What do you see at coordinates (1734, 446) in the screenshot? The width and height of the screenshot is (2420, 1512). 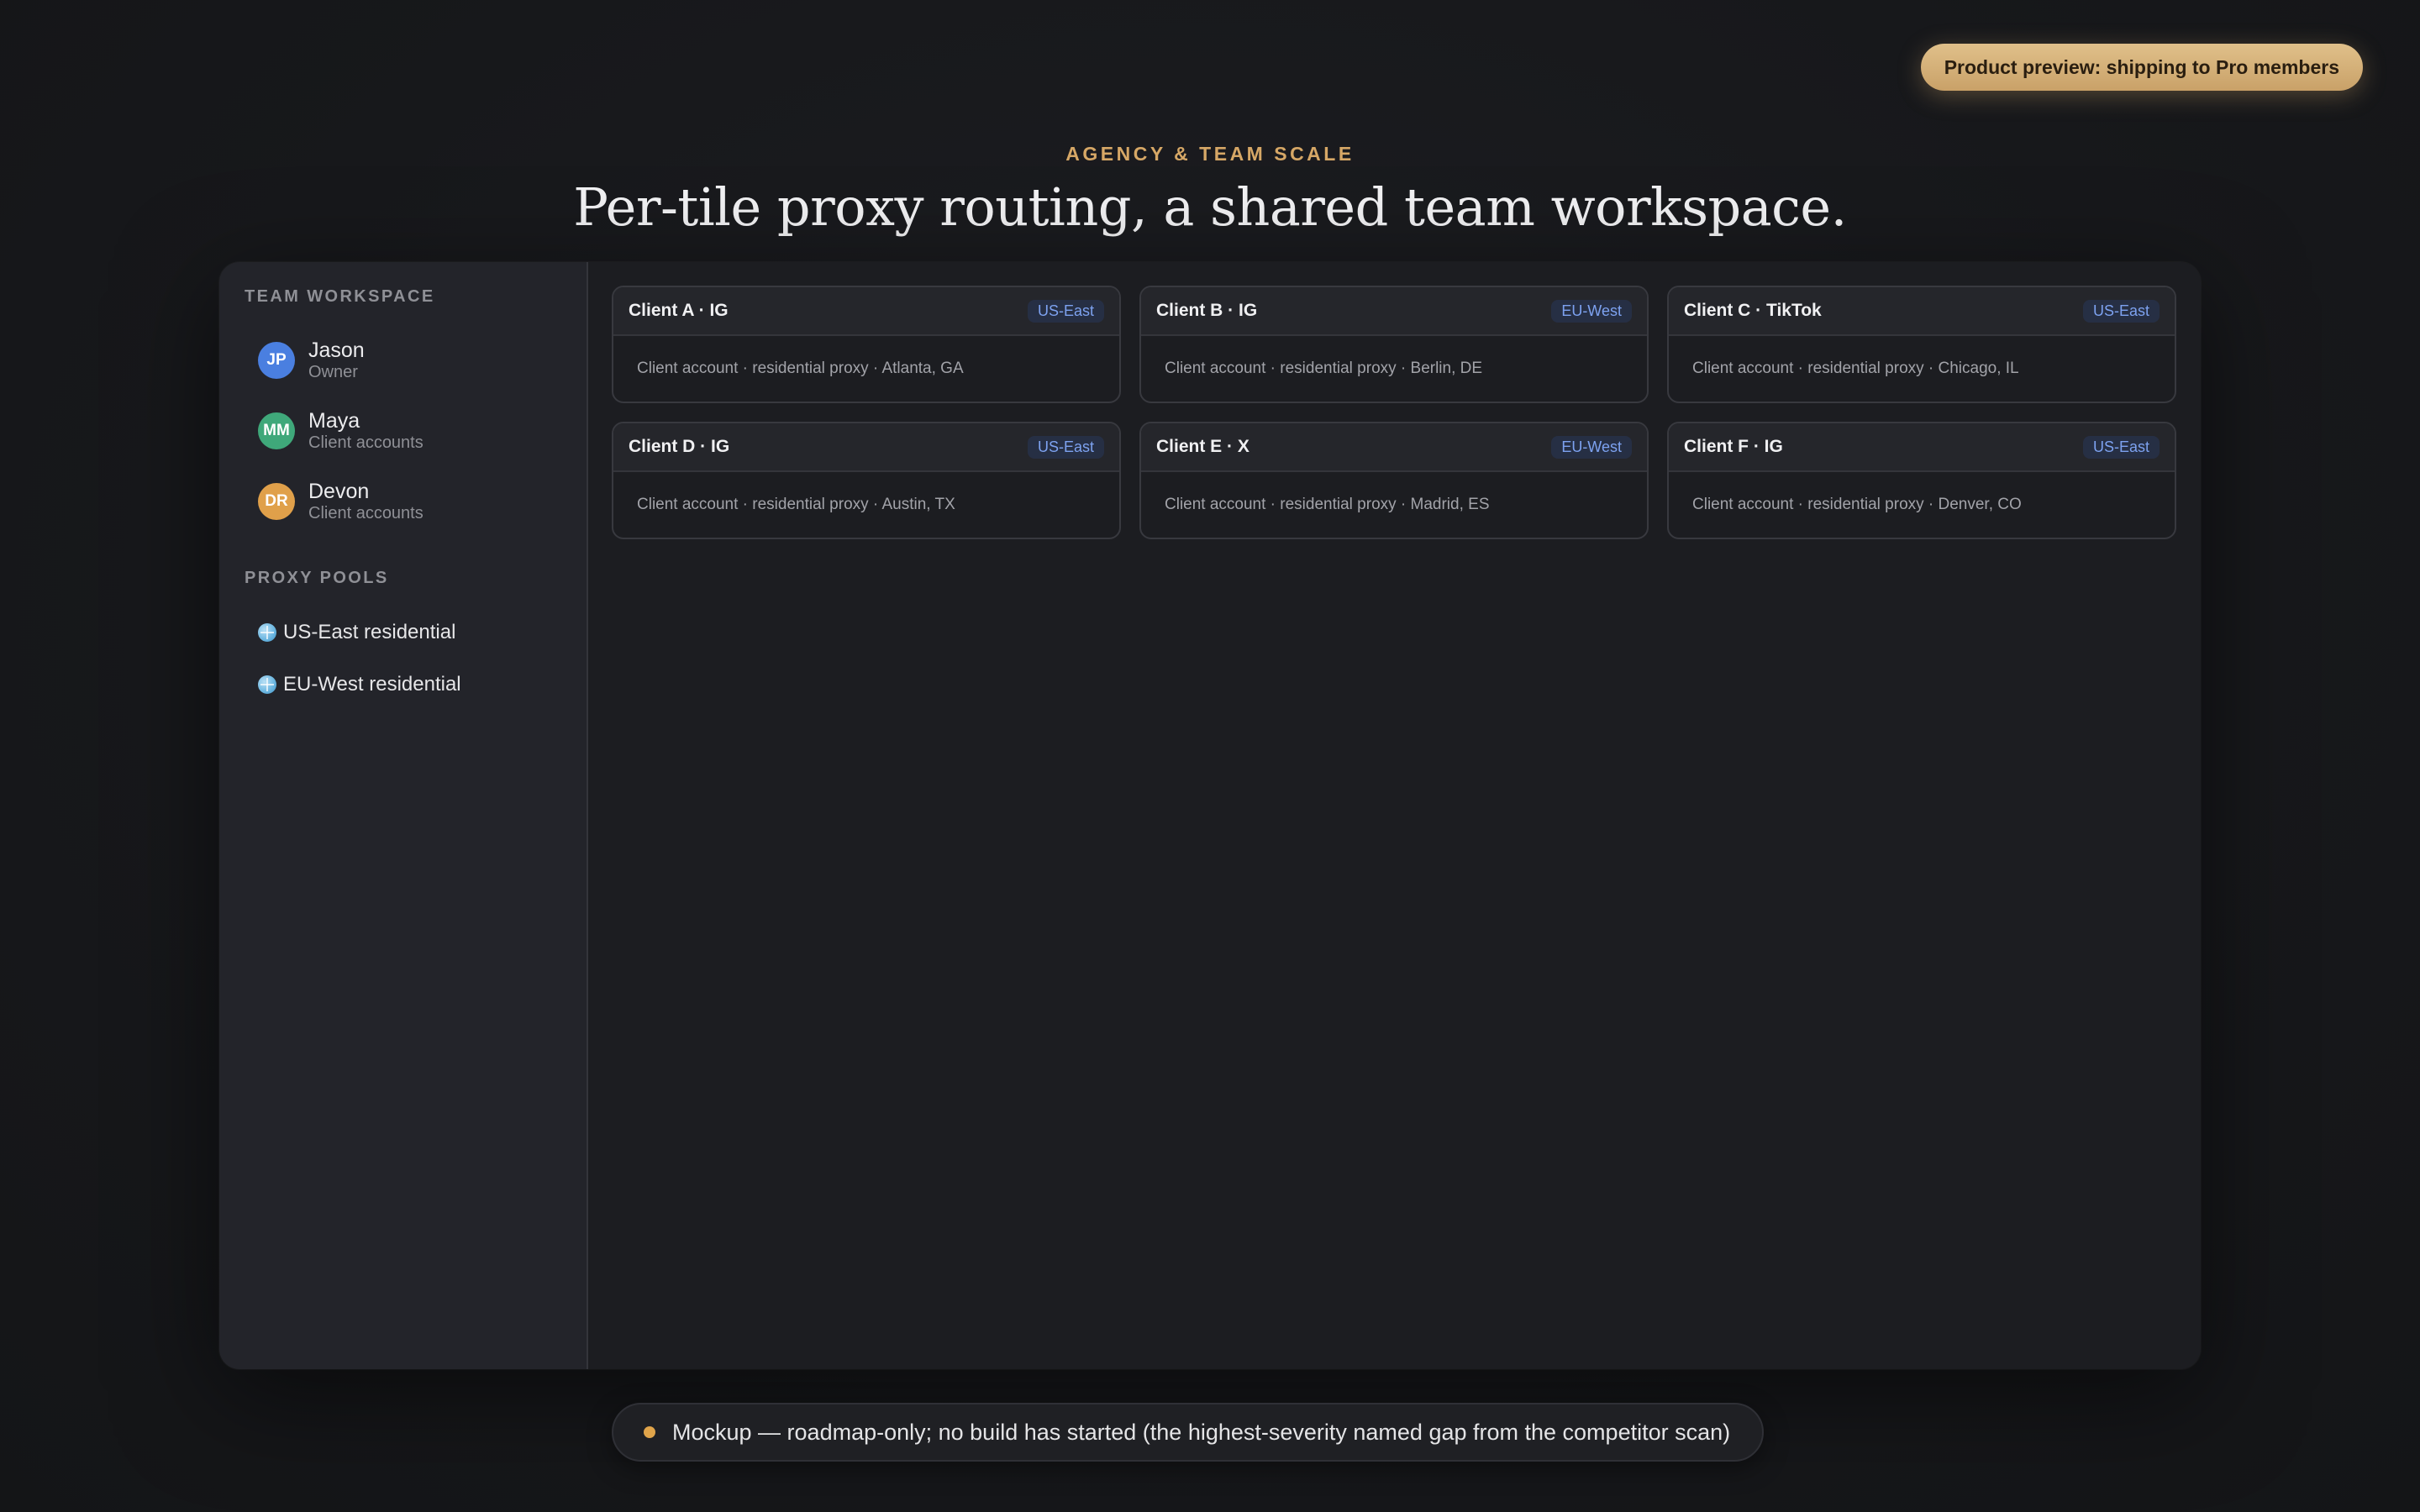 I see `tile-title: Client F · IG` at bounding box center [1734, 446].